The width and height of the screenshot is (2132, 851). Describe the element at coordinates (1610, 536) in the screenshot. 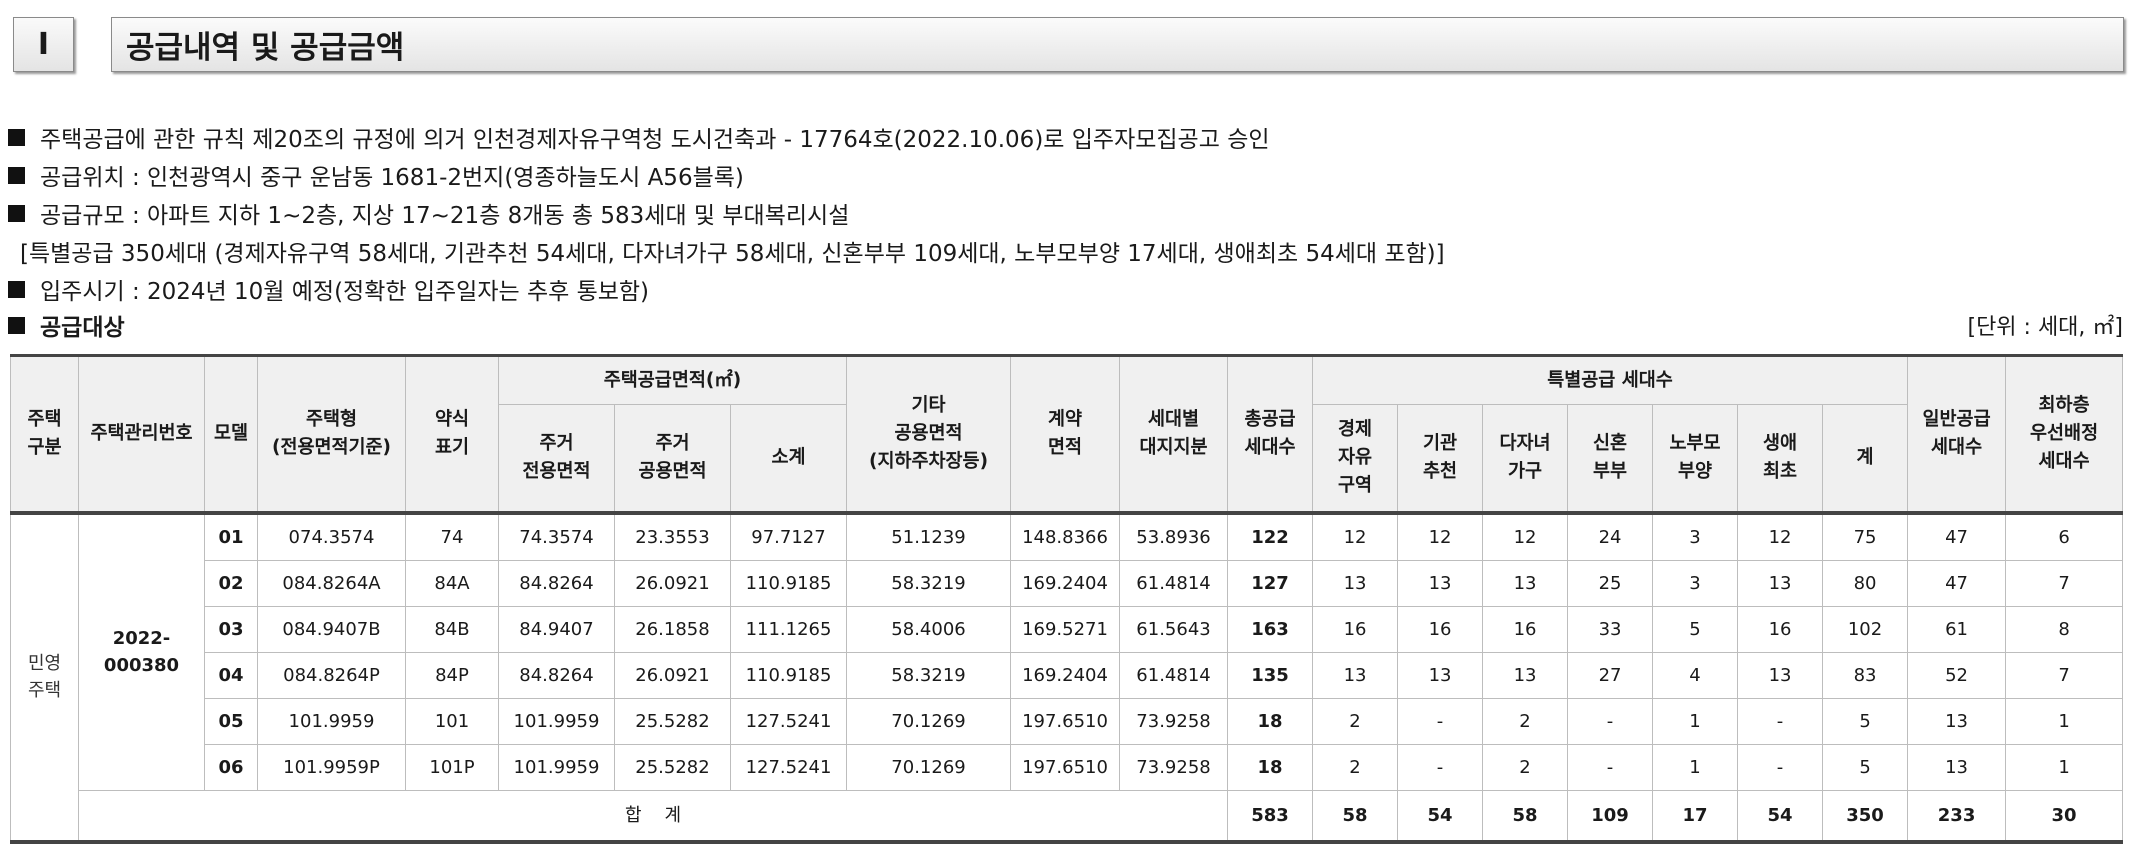

I see `table-cell: 24` at that location.